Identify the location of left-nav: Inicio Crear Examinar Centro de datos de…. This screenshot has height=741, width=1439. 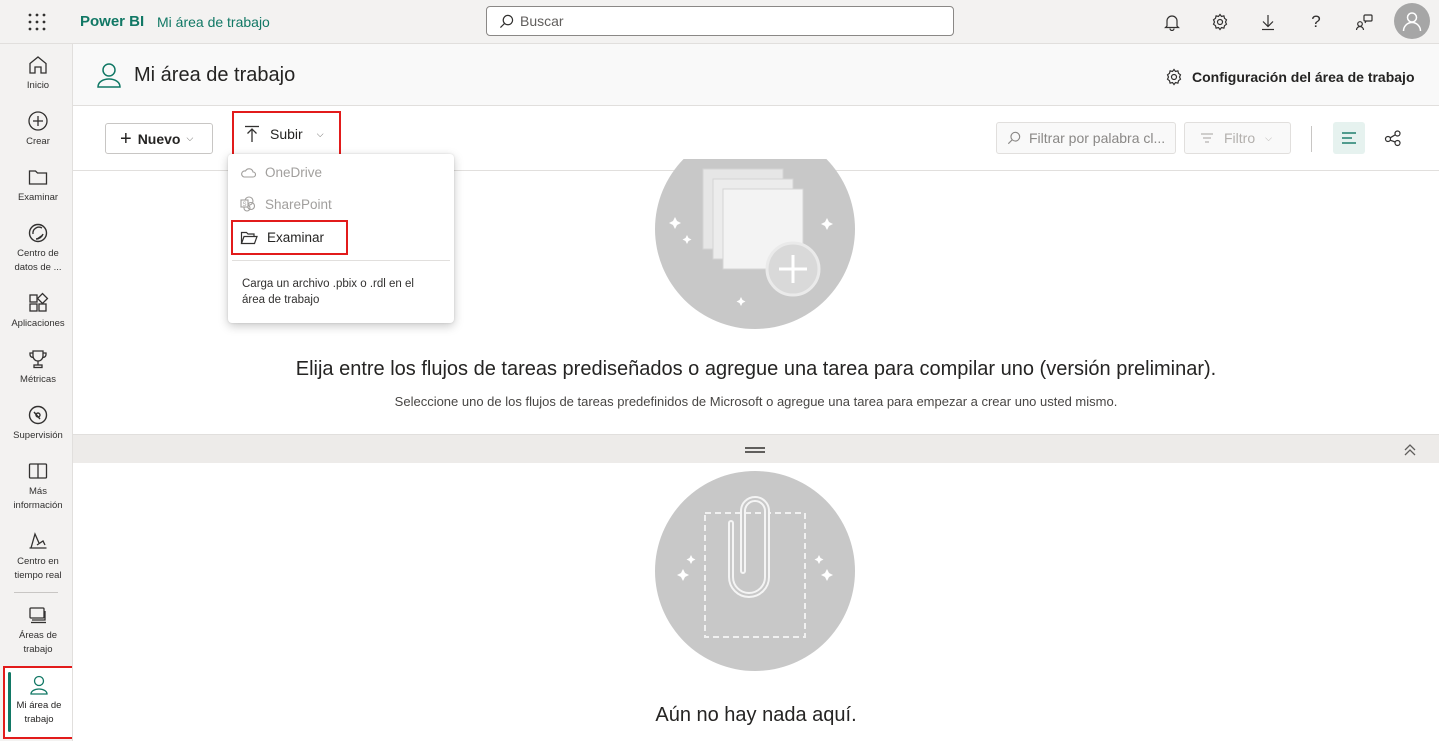
(38, 392).